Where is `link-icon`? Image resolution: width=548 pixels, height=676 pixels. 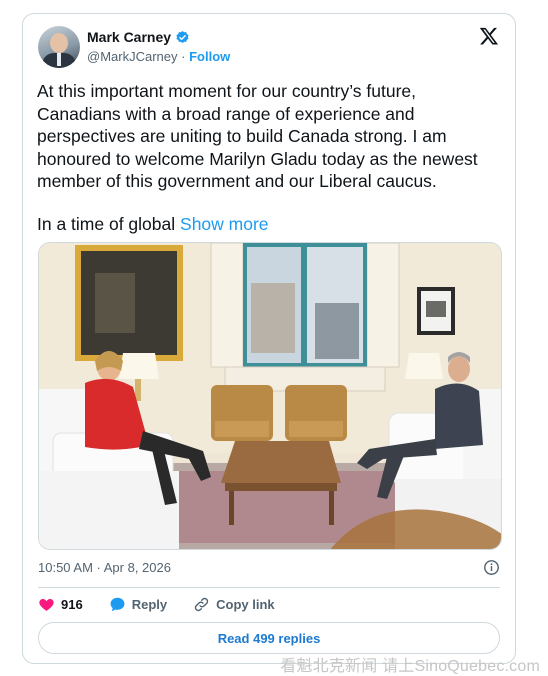 link-icon is located at coordinates (201, 604).